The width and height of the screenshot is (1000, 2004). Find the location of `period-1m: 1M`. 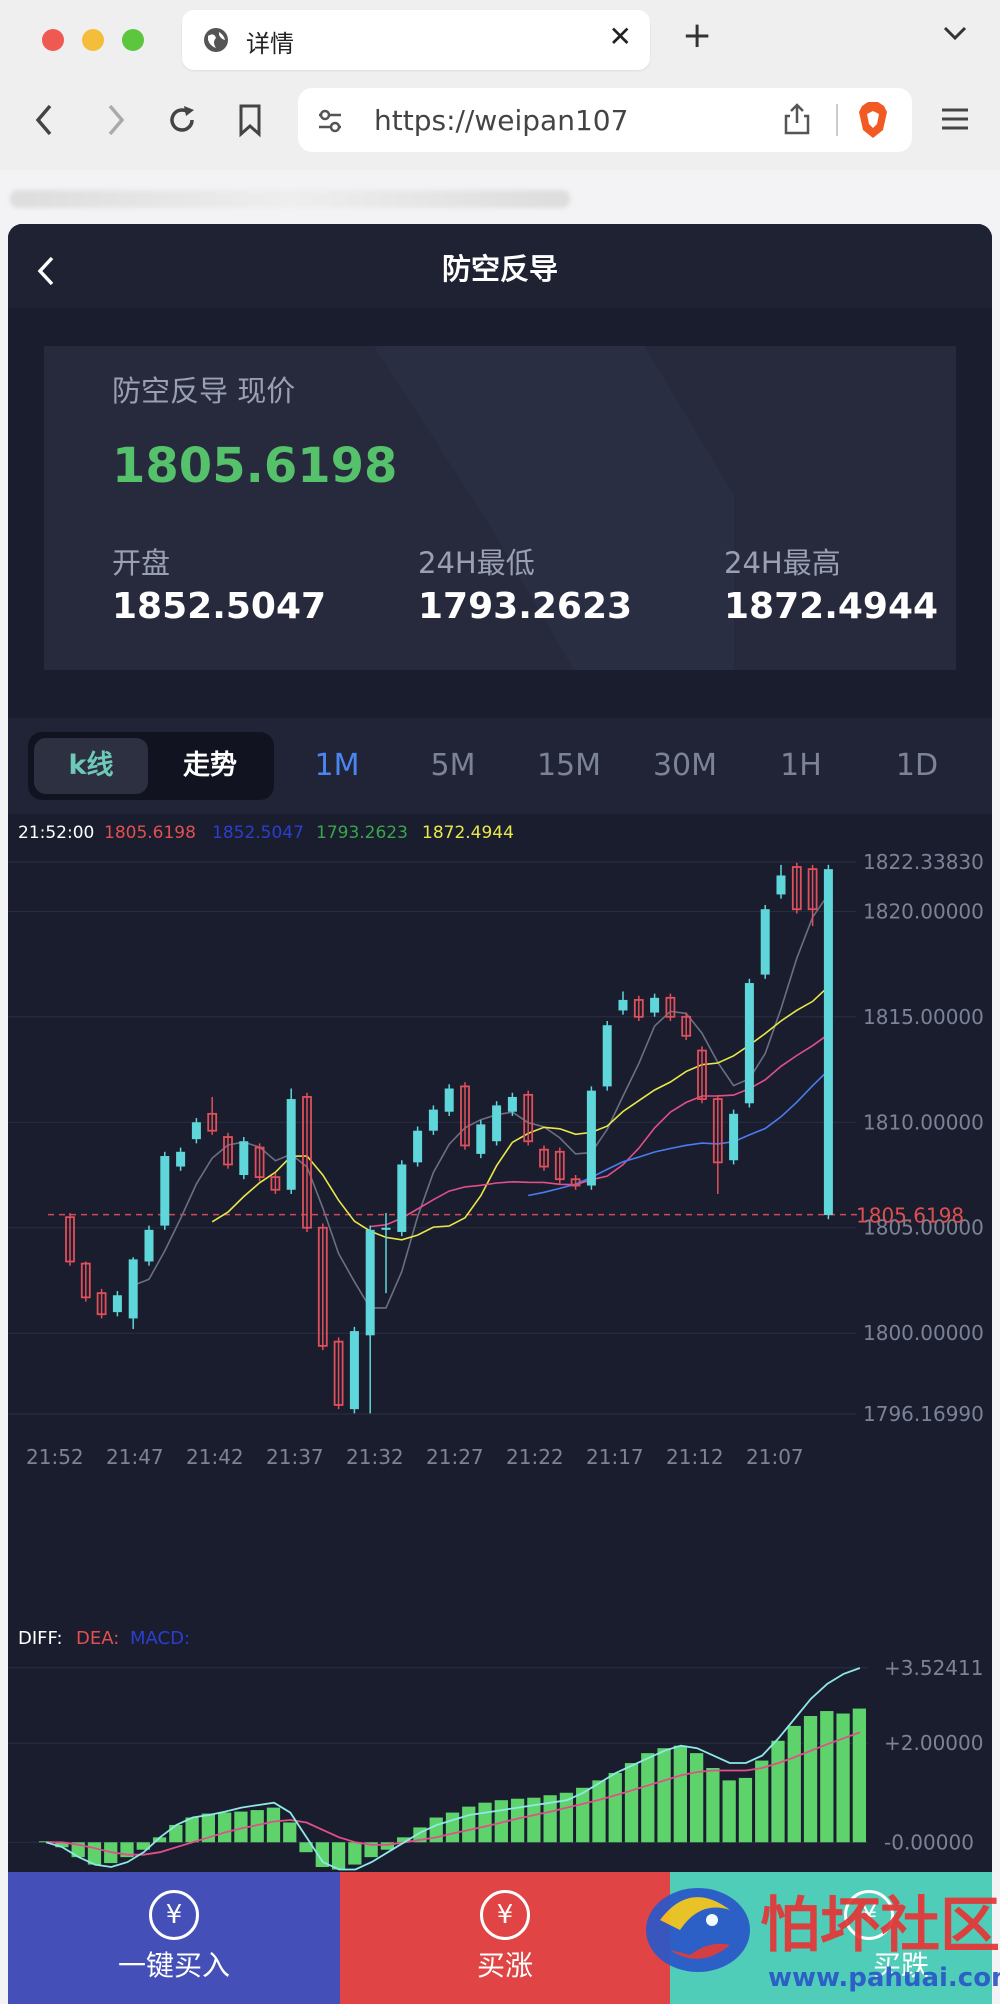

period-1m: 1M is located at coordinates (337, 766).